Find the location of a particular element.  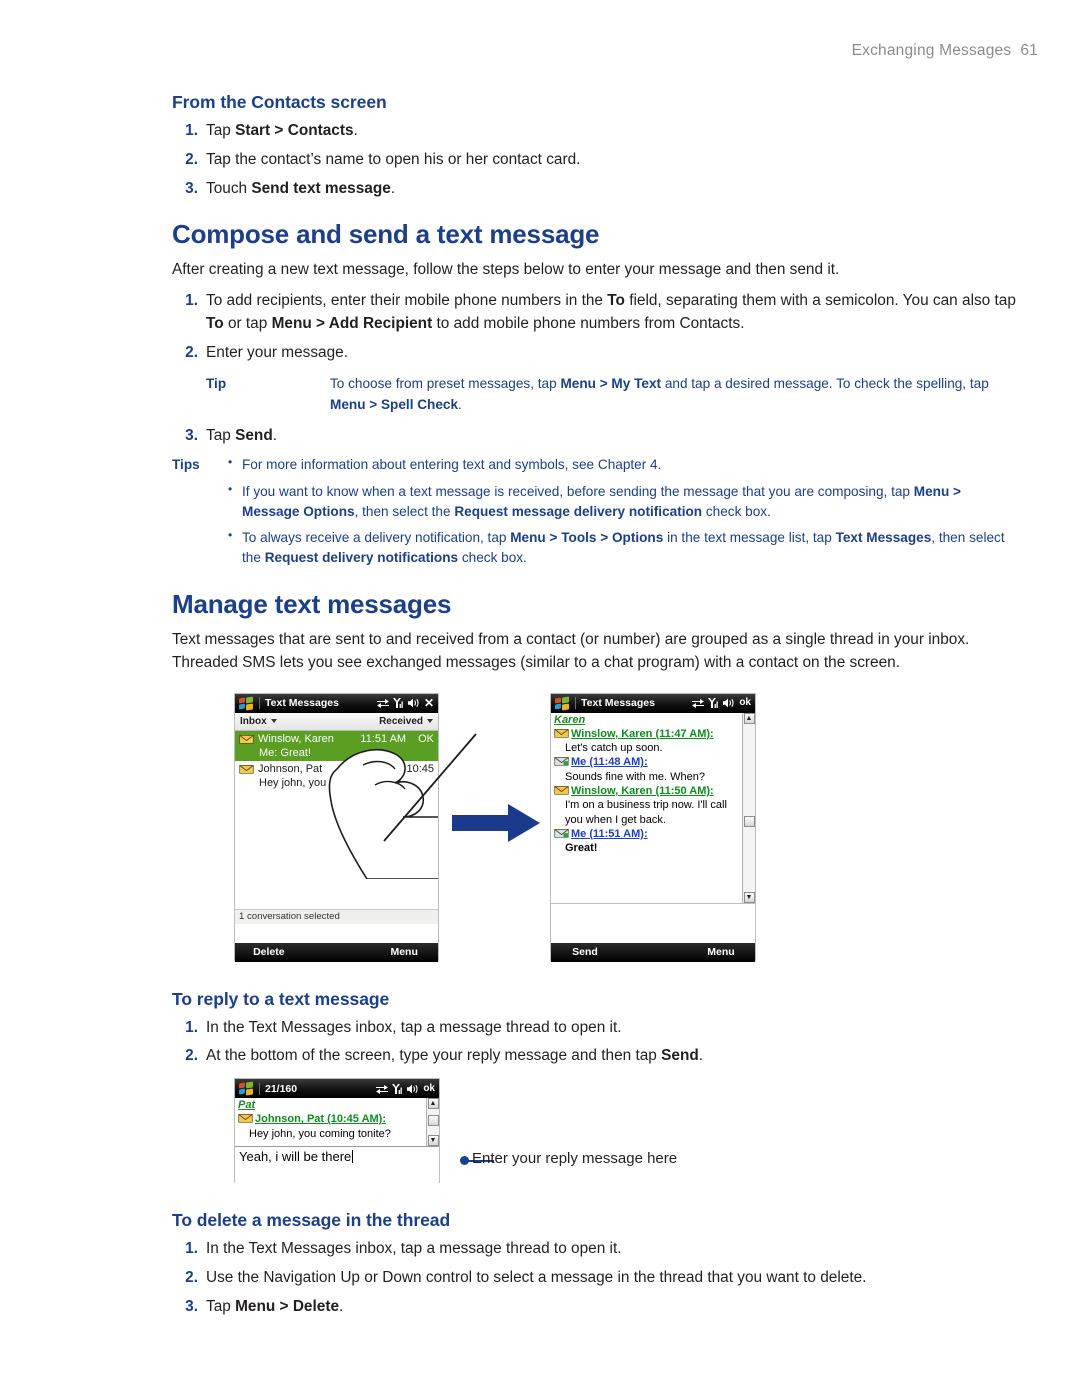

softkey-delete: Delete is located at coordinates (269, 952).